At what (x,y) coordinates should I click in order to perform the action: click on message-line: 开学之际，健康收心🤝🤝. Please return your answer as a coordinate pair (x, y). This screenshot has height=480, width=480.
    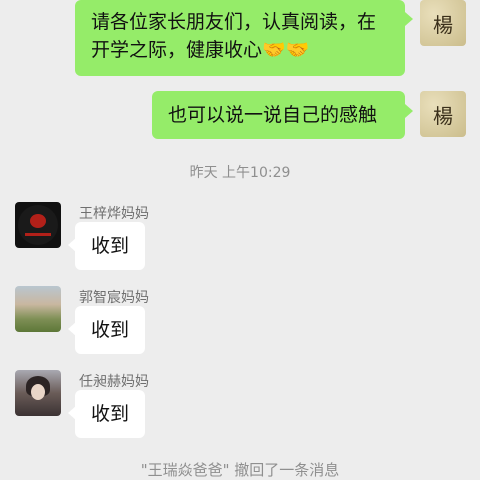
    Looking at the image, I should click on (200, 50).